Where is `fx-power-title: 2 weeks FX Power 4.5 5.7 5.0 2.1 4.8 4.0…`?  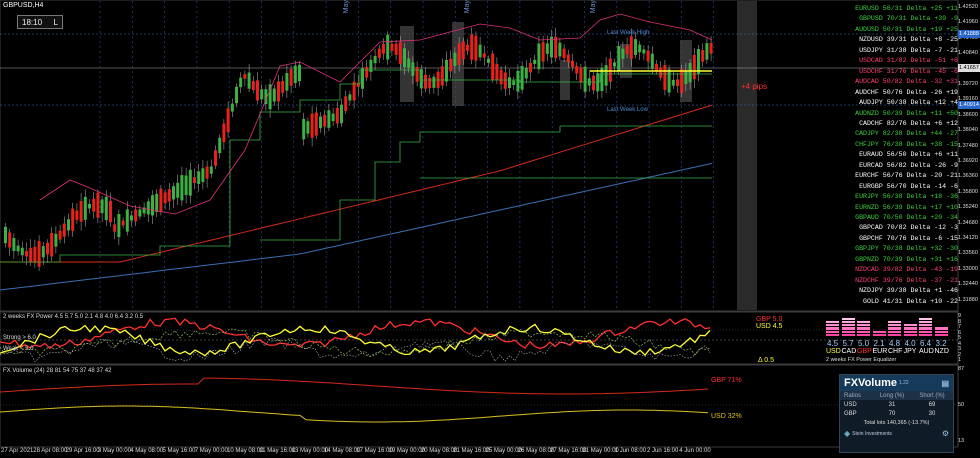 fx-power-title: 2 weeks FX Power 4.5 5.7 5.0 2.1 4.8 4.0… is located at coordinates (73, 317).